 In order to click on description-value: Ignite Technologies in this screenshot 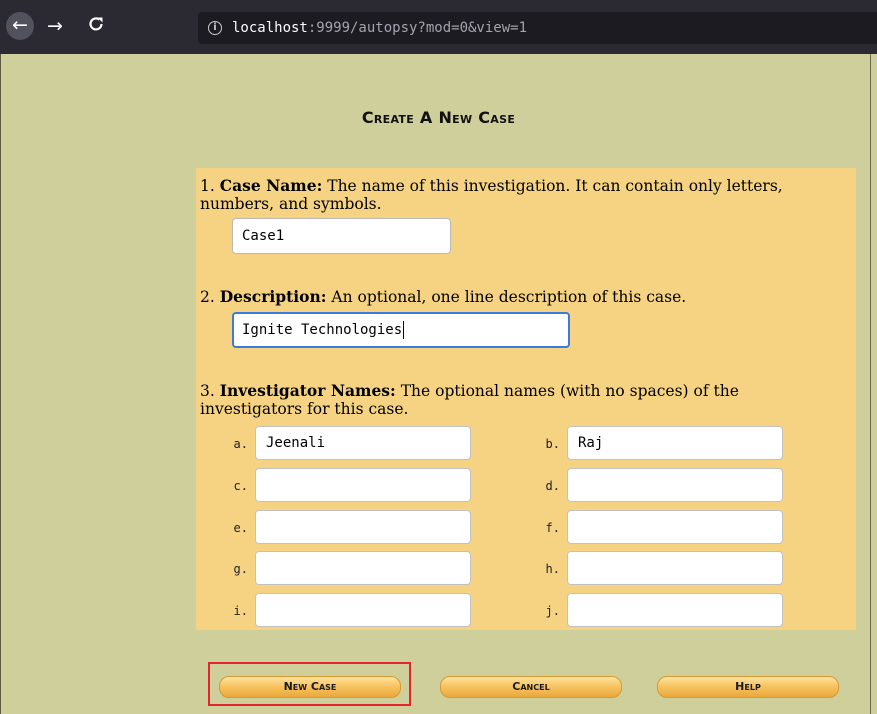, I will do `click(322, 330)`.